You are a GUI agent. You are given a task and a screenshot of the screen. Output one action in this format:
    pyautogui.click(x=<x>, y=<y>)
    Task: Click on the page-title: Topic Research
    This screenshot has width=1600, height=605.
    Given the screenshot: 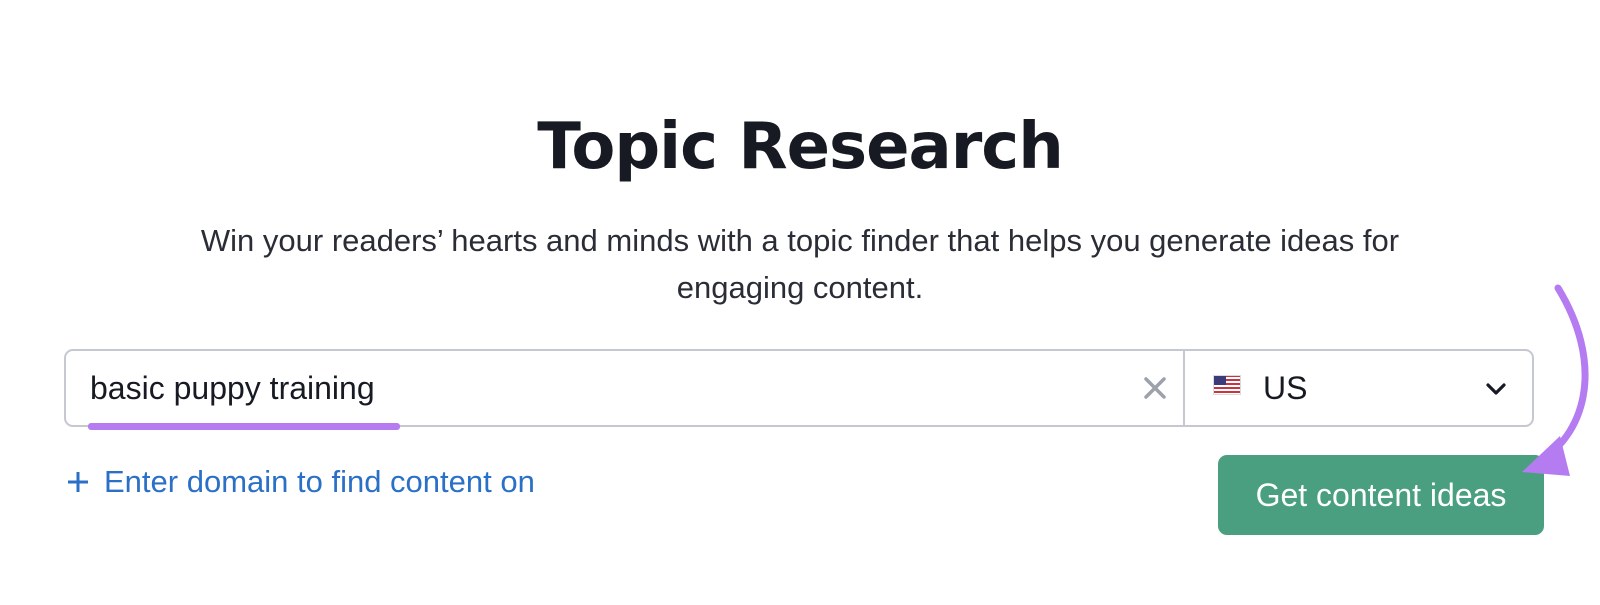 What is the action you would take?
    pyautogui.click(x=800, y=146)
    